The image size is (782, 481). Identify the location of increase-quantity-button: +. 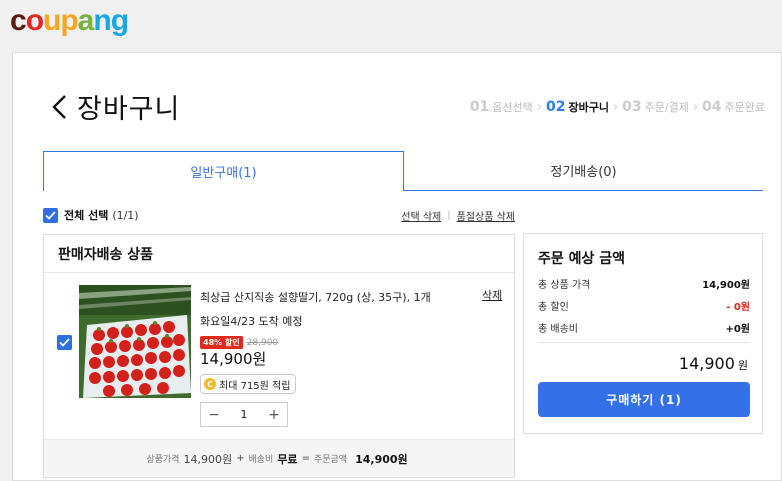
(274, 414).